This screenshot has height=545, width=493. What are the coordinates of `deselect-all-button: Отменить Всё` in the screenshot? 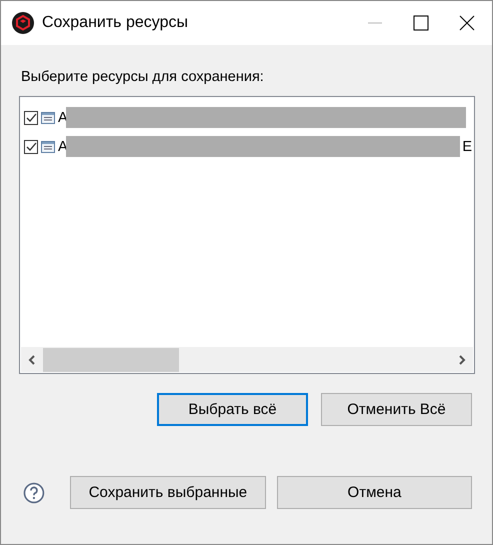 It's located at (396, 409).